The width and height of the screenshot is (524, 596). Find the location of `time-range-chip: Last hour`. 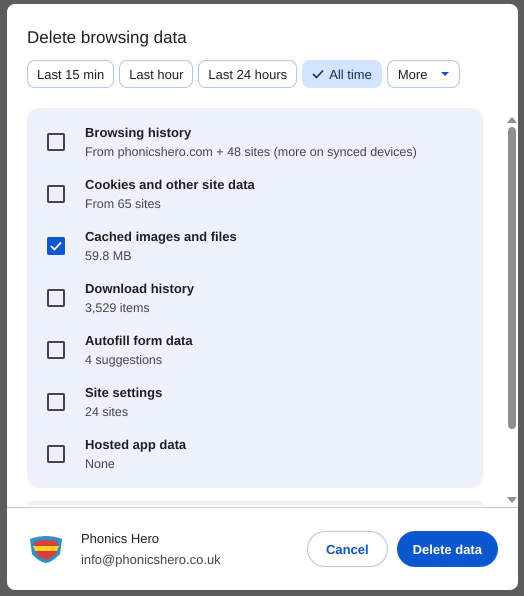

time-range-chip: Last hour is located at coordinates (156, 74).